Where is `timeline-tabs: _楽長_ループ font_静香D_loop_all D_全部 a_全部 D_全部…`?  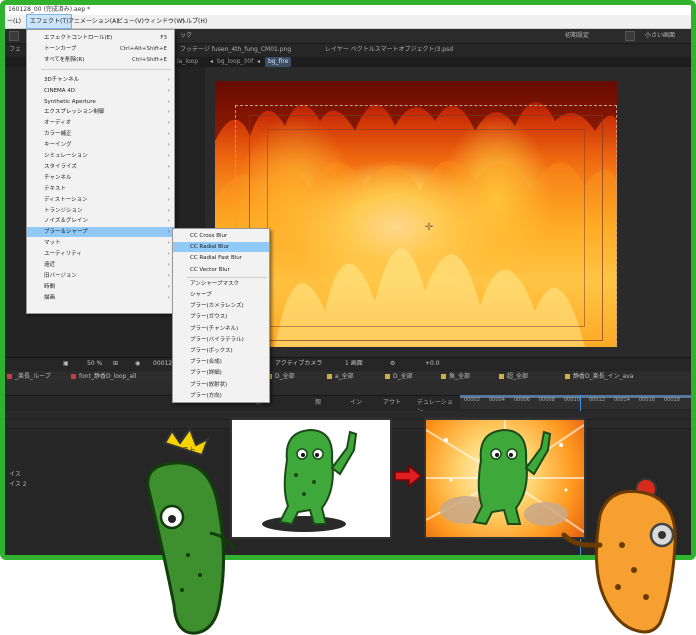
timeline-tabs: _楽長_ループ font_静香D_loop_all D_全部 a_全部 D_全部… is located at coordinates (348, 377).